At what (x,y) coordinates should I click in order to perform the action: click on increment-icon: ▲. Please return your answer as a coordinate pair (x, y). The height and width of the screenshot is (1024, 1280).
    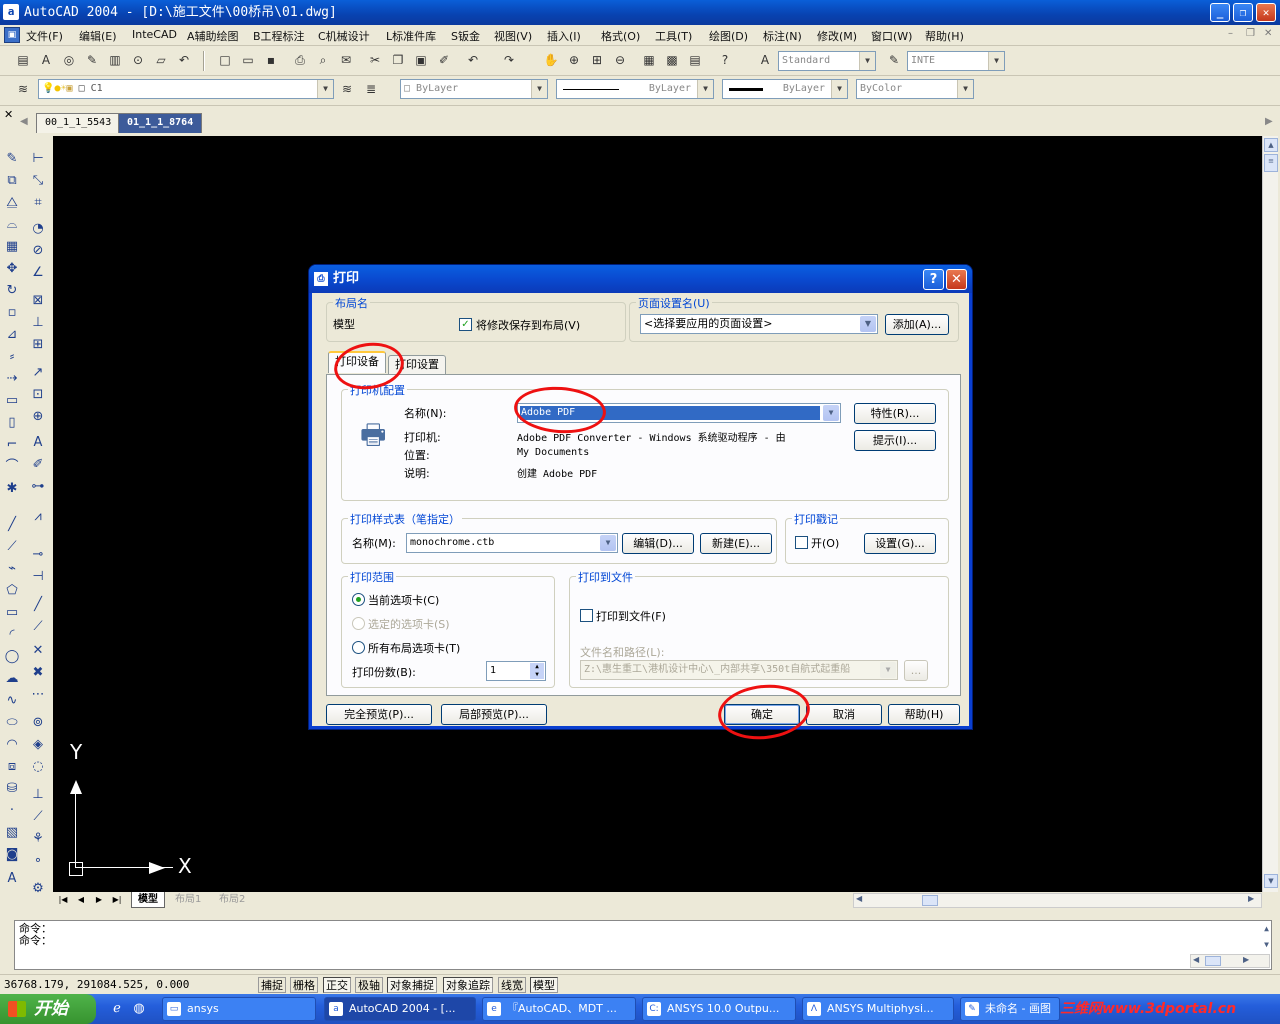
    Looking at the image, I should click on (537, 667).